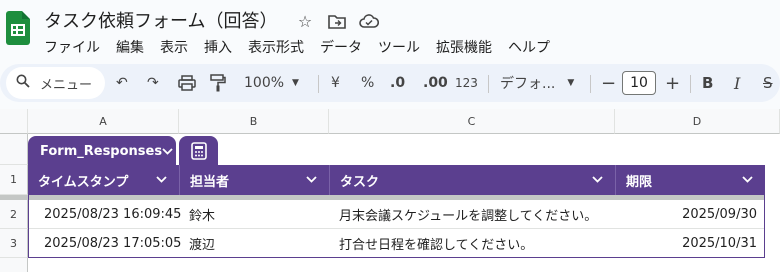 The width and height of the screenshot is (780, 272). What do you see at coordinates (174, 47) in the screenshot?
I see `menu-view: 表示` at bounding box center [174, 47].